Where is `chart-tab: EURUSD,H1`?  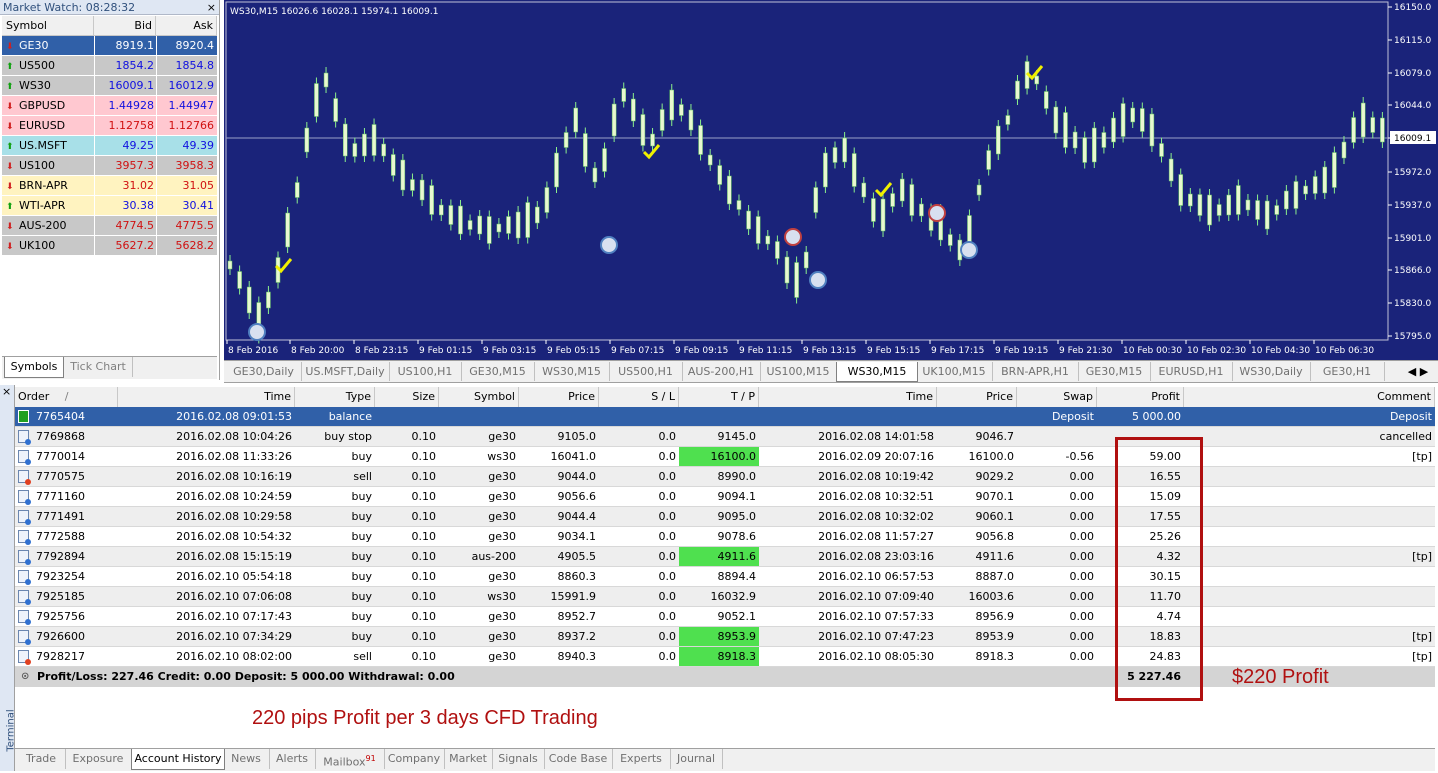 chart-tab: EURUSD,H1 is located at coordinates (1191, 371).